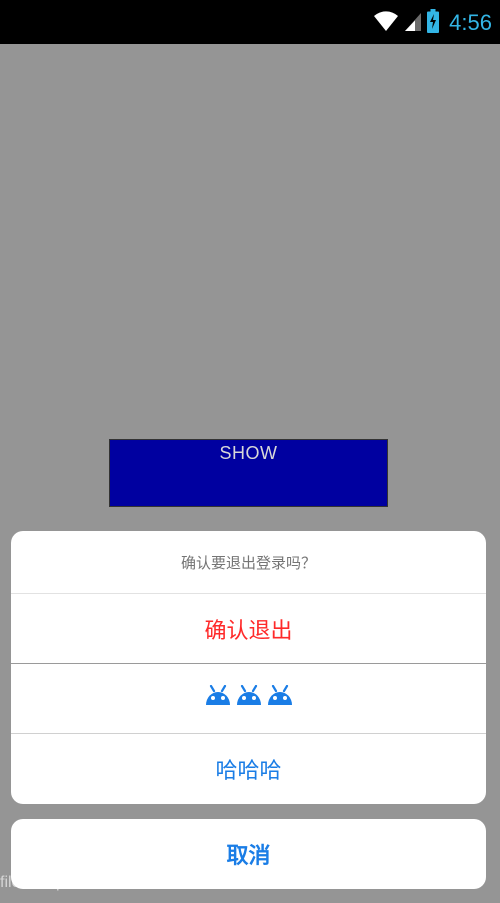 This screenshot has width=500, height=903. I want to click on action-sheet-title: 确认要退出登录吗？, so click(248, 562).